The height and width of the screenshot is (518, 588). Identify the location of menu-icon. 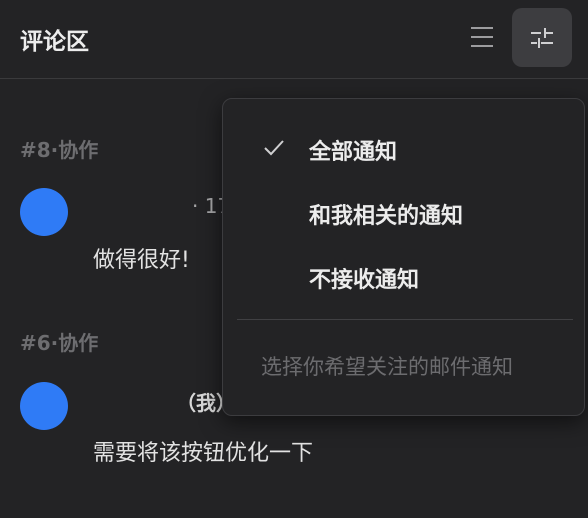
(482, 37).